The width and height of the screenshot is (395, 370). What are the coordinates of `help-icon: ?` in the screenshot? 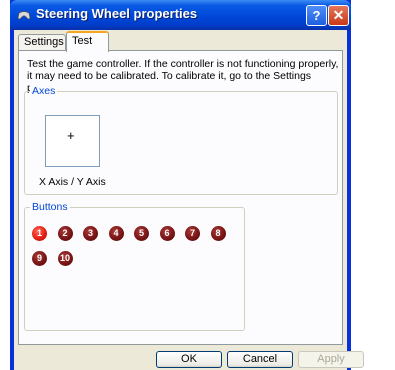 It's located at (316, 15).